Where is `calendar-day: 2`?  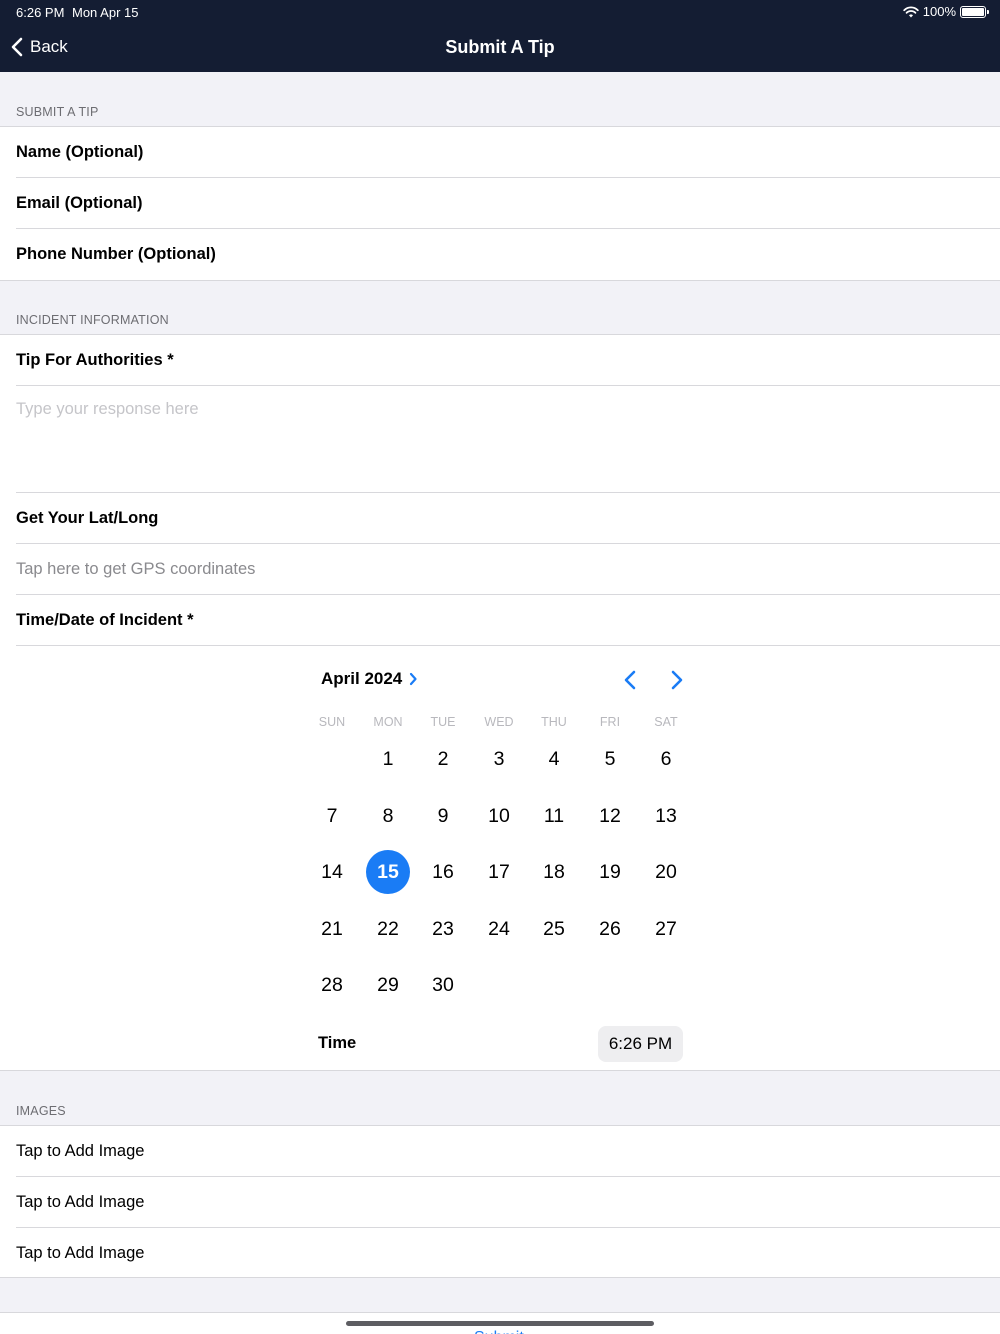
calendar-day: 2 is located at coordinates (443, 759).